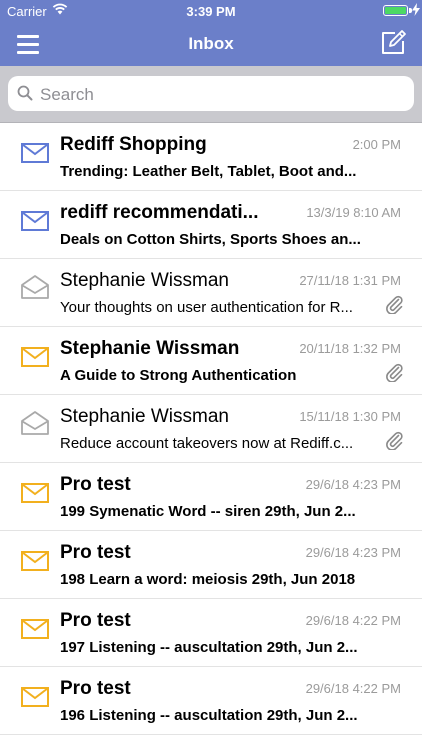  What do you see at coordinates (178, 375) in the screenshot?
I see `email-preview: A Guide to Strong Authentication` at bounding box center [178, 375].